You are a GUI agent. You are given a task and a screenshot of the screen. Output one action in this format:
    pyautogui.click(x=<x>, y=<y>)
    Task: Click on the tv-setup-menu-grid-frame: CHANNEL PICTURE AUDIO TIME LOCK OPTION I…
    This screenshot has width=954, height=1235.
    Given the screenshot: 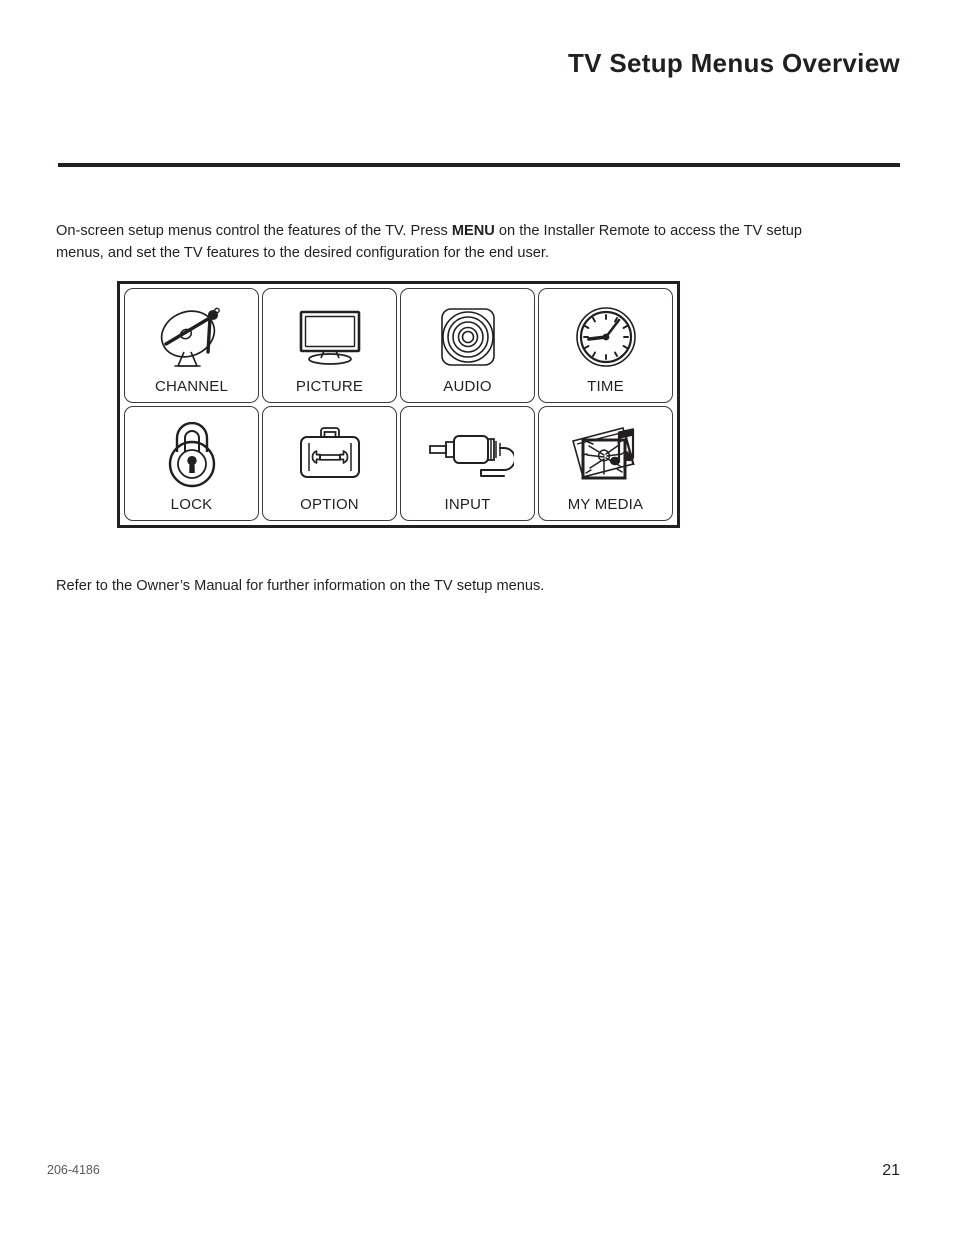 What is the action you would take?
    pyautogui.click(x=398, y=404)
    